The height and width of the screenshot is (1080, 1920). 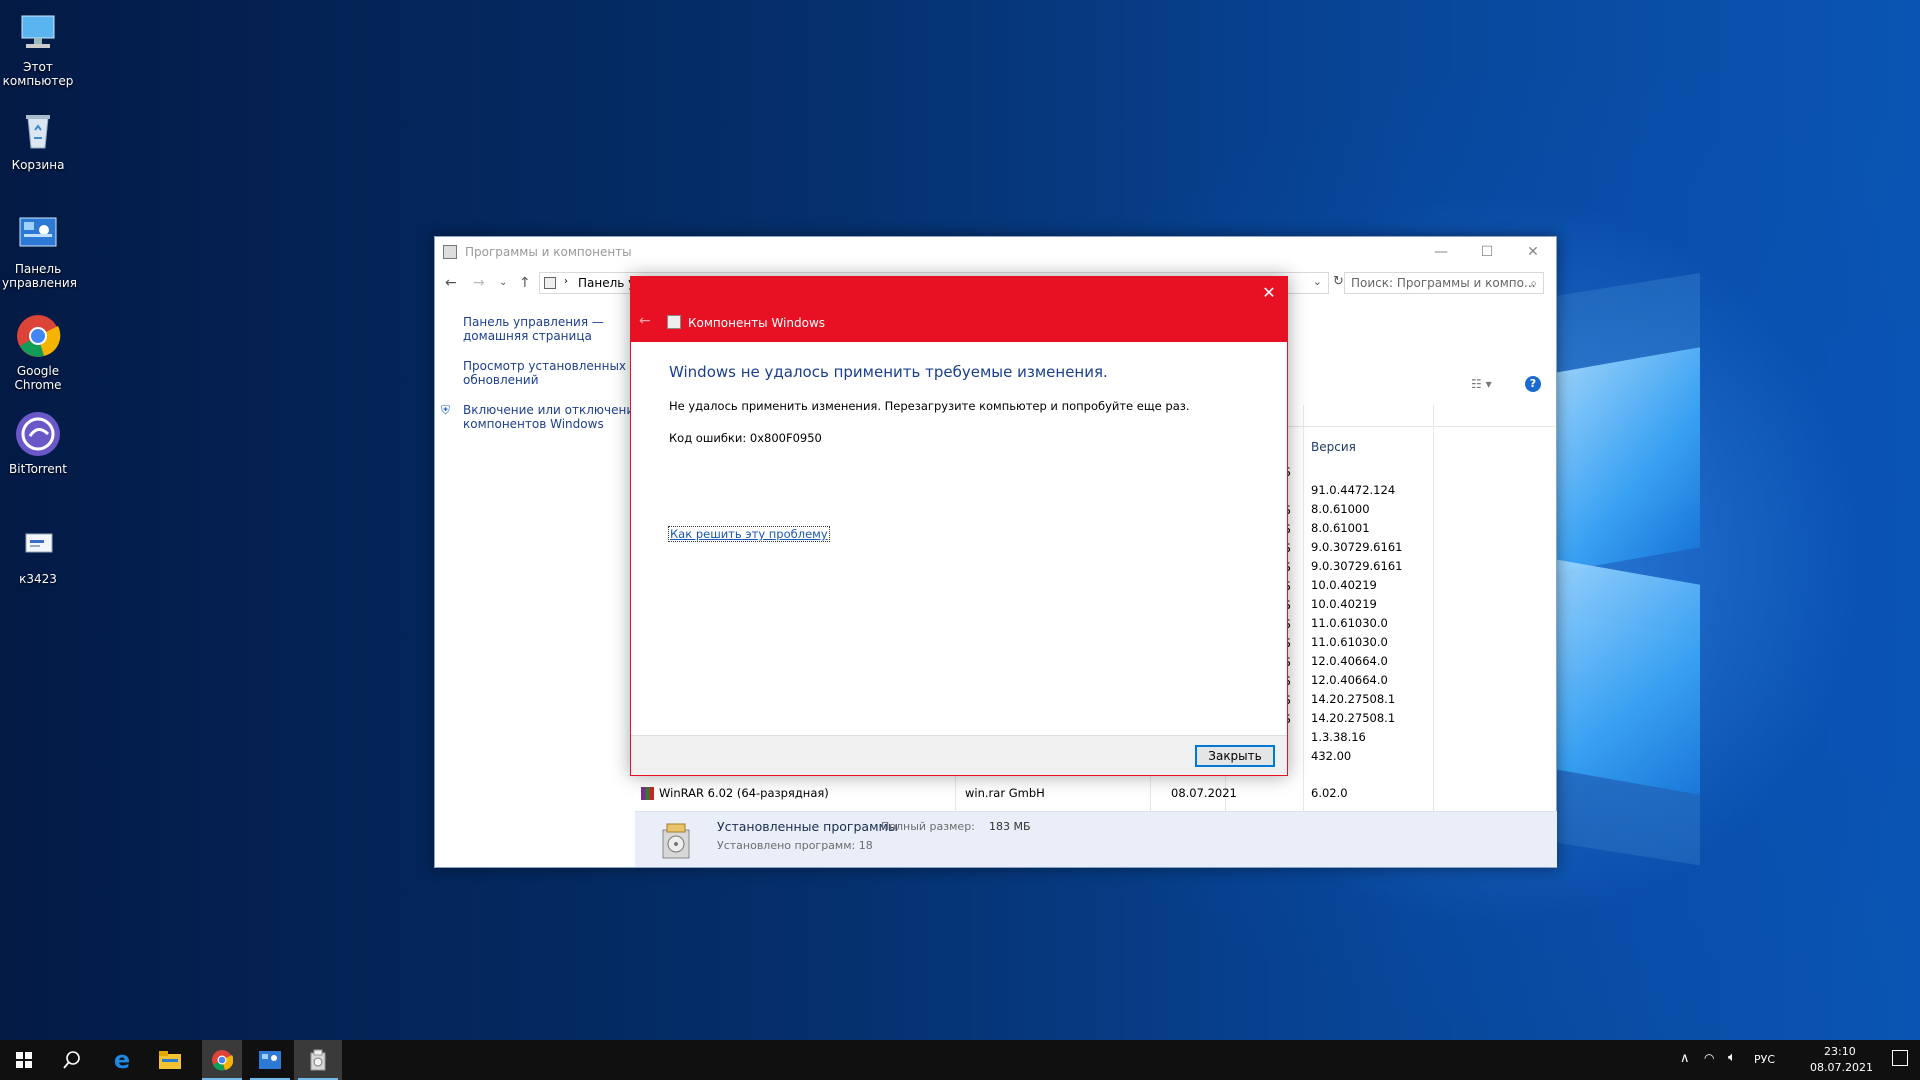 What do you see at coordinates (1533, 283) in the screenshot?
I see `search-icon: ⌕` at bounding box center [1533, 283].